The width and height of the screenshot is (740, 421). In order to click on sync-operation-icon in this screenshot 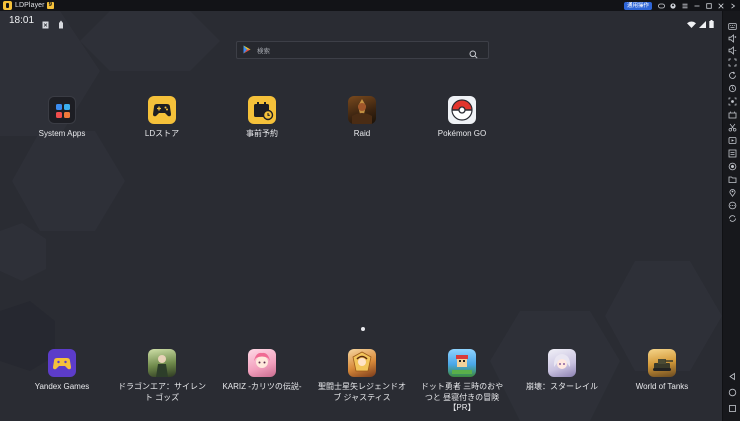, I will do `click(732, 216)`.